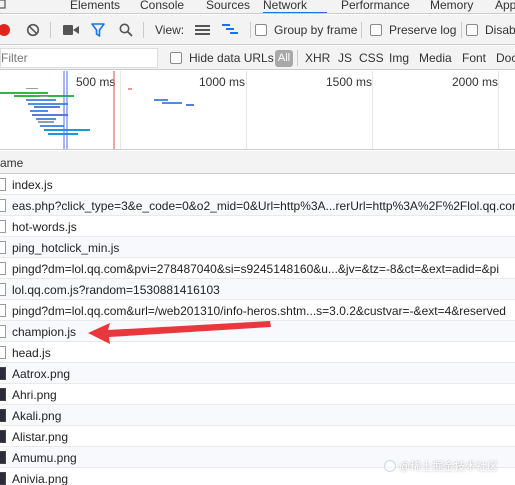 The image size is (515, 485). What do you see at coordinates (435, 58) in the screenshot?
I see `filter-type-media: Media` at bounding box center [435, 58].